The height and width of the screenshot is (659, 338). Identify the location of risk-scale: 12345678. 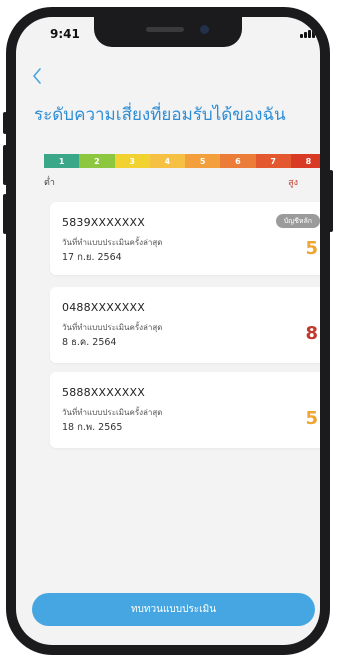
(182, 161).